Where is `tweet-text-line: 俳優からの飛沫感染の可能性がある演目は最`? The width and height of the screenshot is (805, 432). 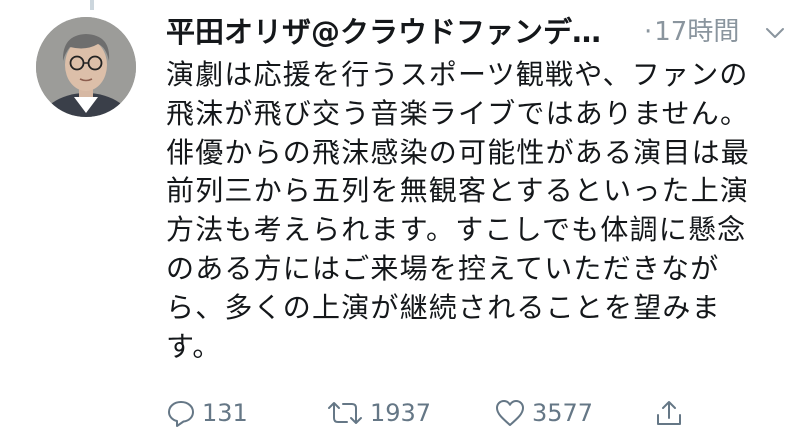
tweet-text-line: 俳優からの飛沫感染の可能性がある演目は最 is located at coordinates (458, 152).